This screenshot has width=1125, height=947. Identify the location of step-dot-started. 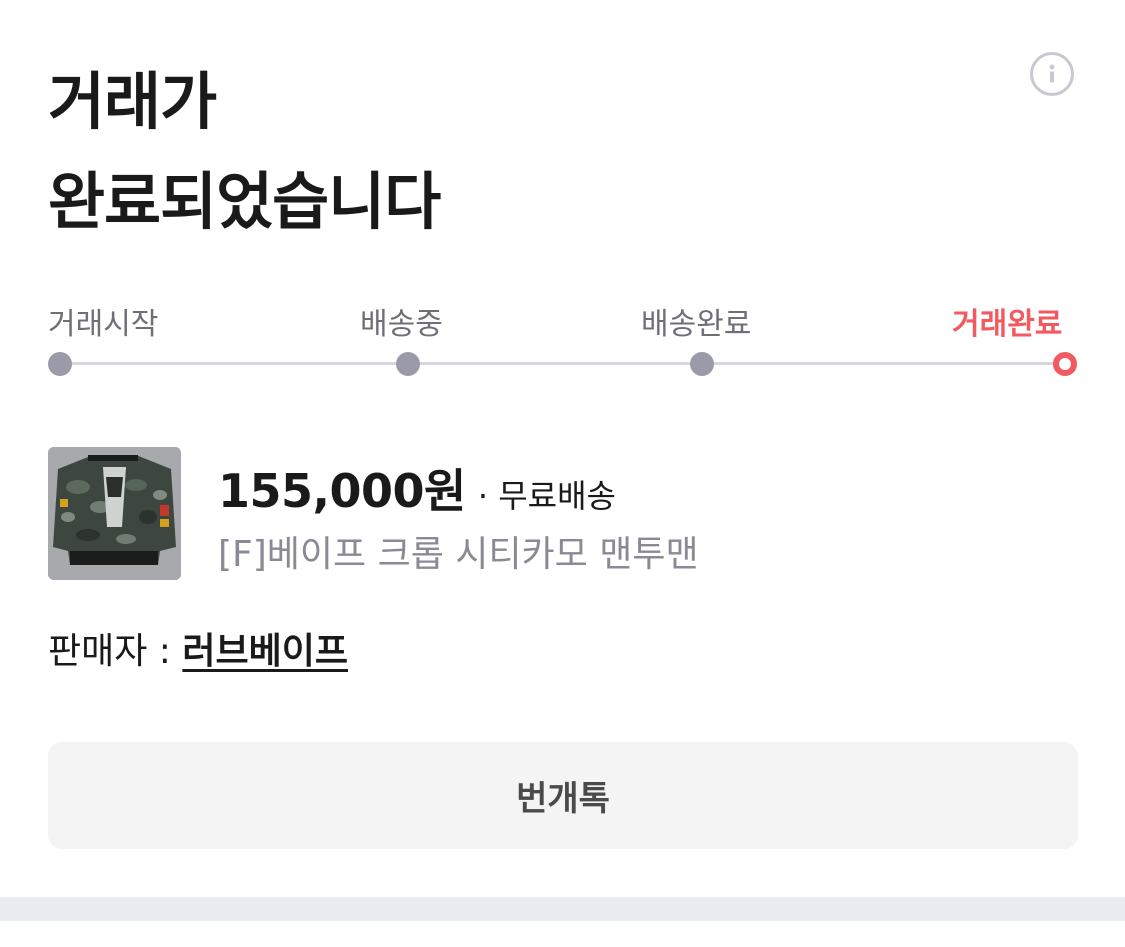
(60, 364).